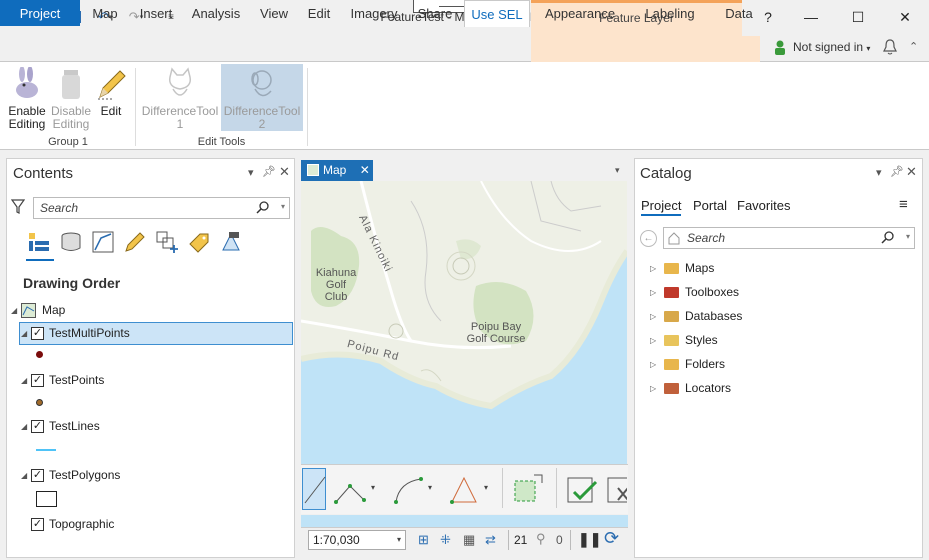  Describe the element at coordinates (661, 207) in the screenshot. I see `catalog-tab-project: Project` at that location.